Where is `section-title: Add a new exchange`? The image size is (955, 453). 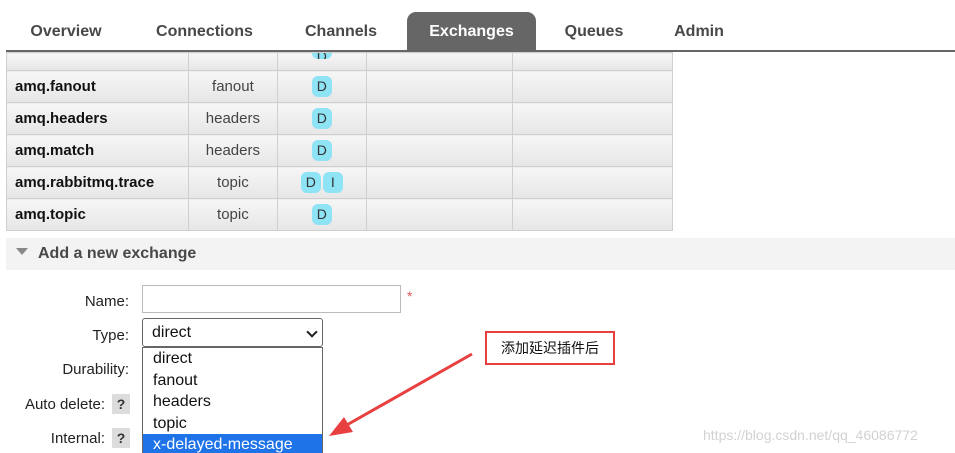
section-title: Add a new exchange is located at coordinates (117, 253).